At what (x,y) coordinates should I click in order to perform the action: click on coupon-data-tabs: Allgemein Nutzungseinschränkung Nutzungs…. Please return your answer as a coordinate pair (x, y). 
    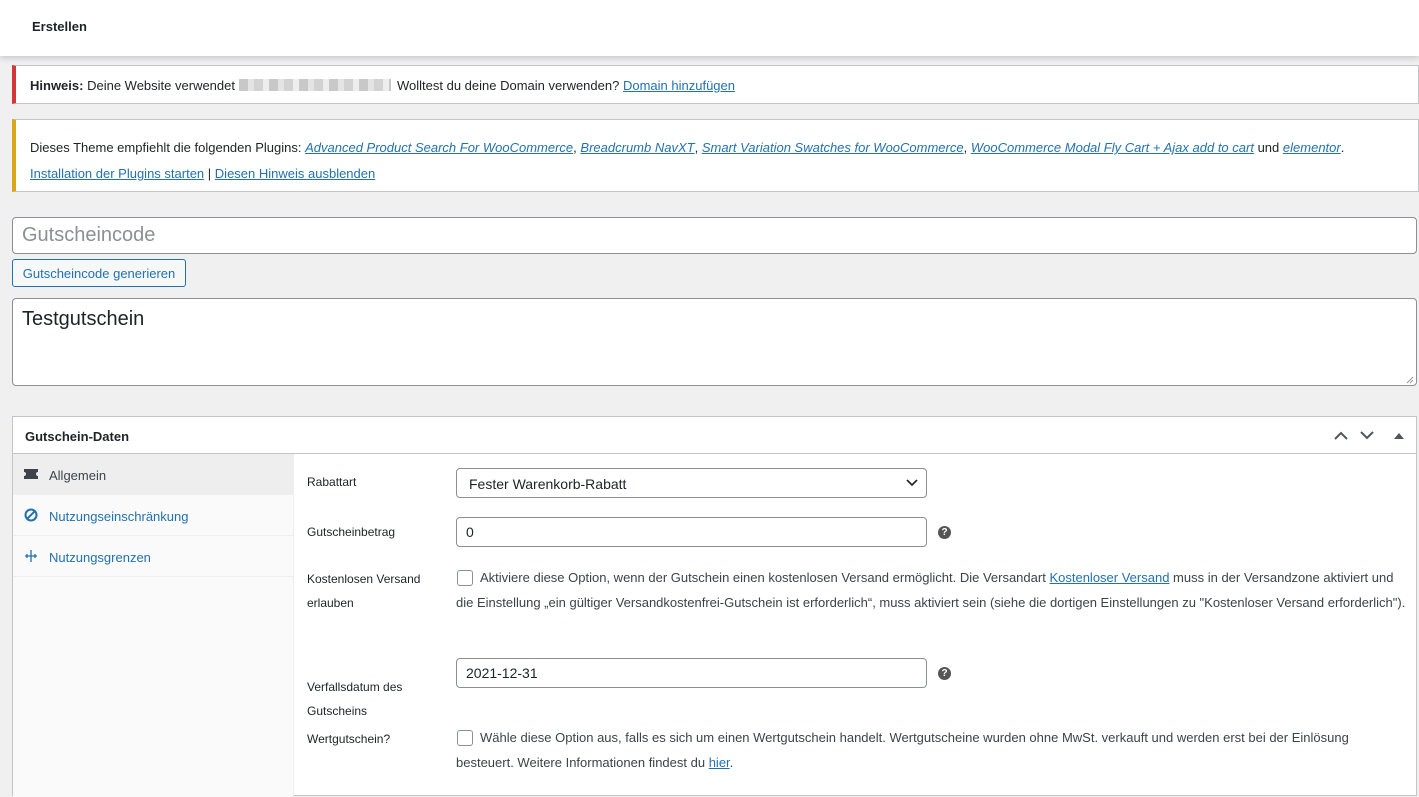
    Looking at the image, I should click on (153, 625).